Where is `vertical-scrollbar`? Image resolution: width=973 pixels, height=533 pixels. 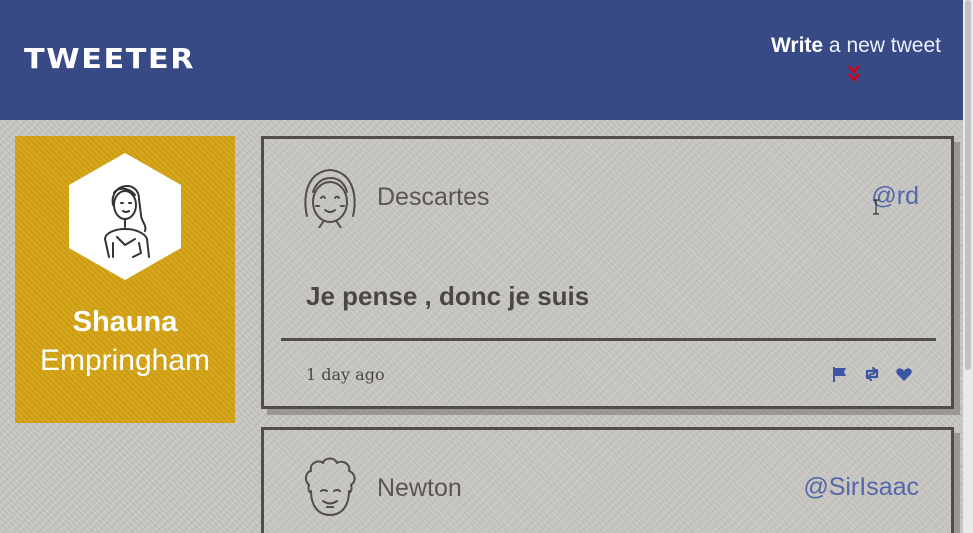 vertical-scrollbar is located at coordinates (968, 266).